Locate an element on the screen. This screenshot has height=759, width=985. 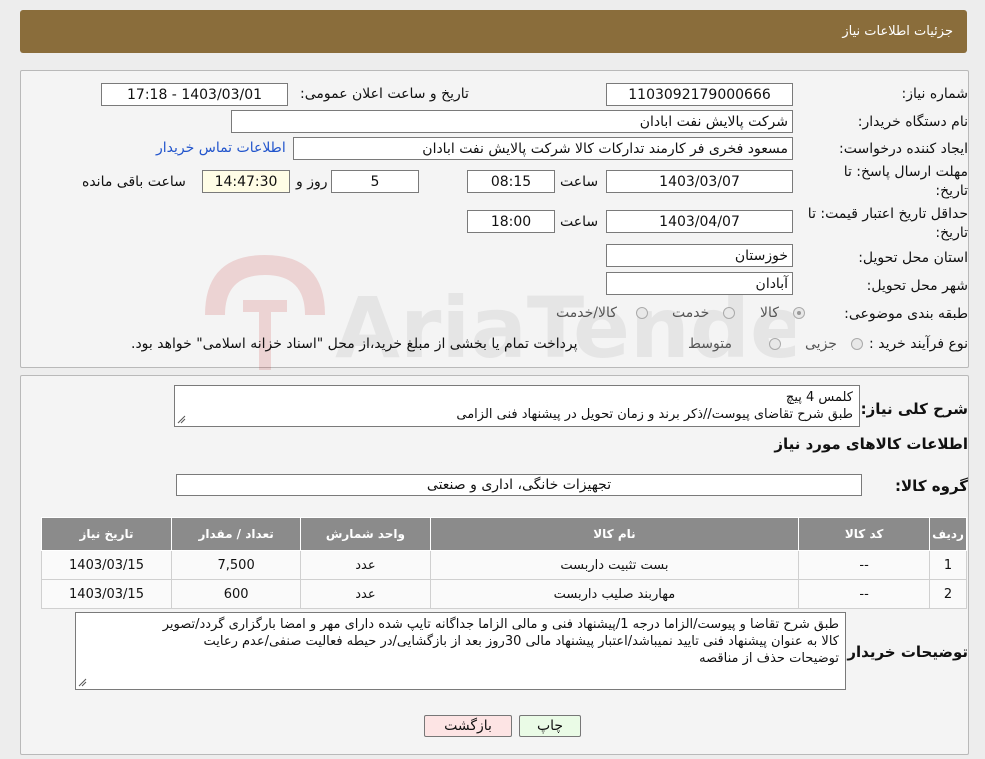
announce-field: 1403/03/01 - 17:18 is located at coordinates (194, 94).